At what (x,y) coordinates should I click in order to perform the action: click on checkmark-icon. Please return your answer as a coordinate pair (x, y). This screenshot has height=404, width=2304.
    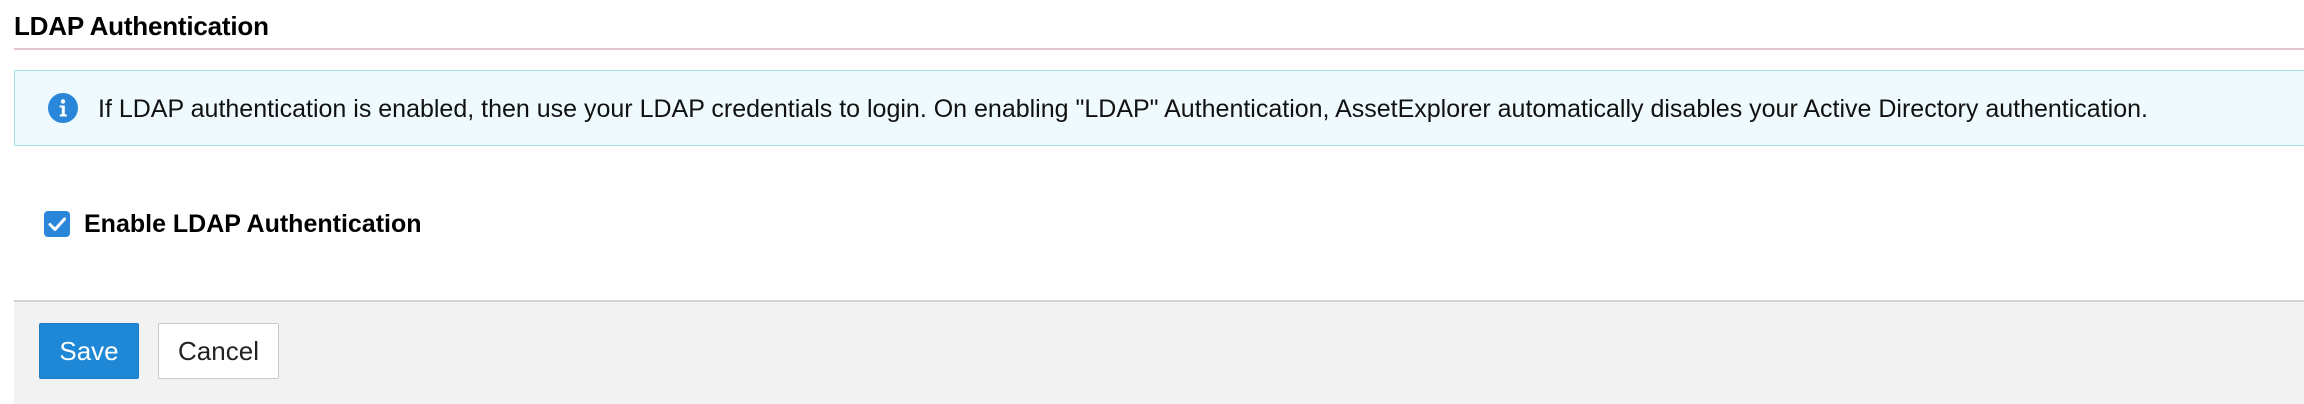
    Looking at the image, I should click on (57, 224).